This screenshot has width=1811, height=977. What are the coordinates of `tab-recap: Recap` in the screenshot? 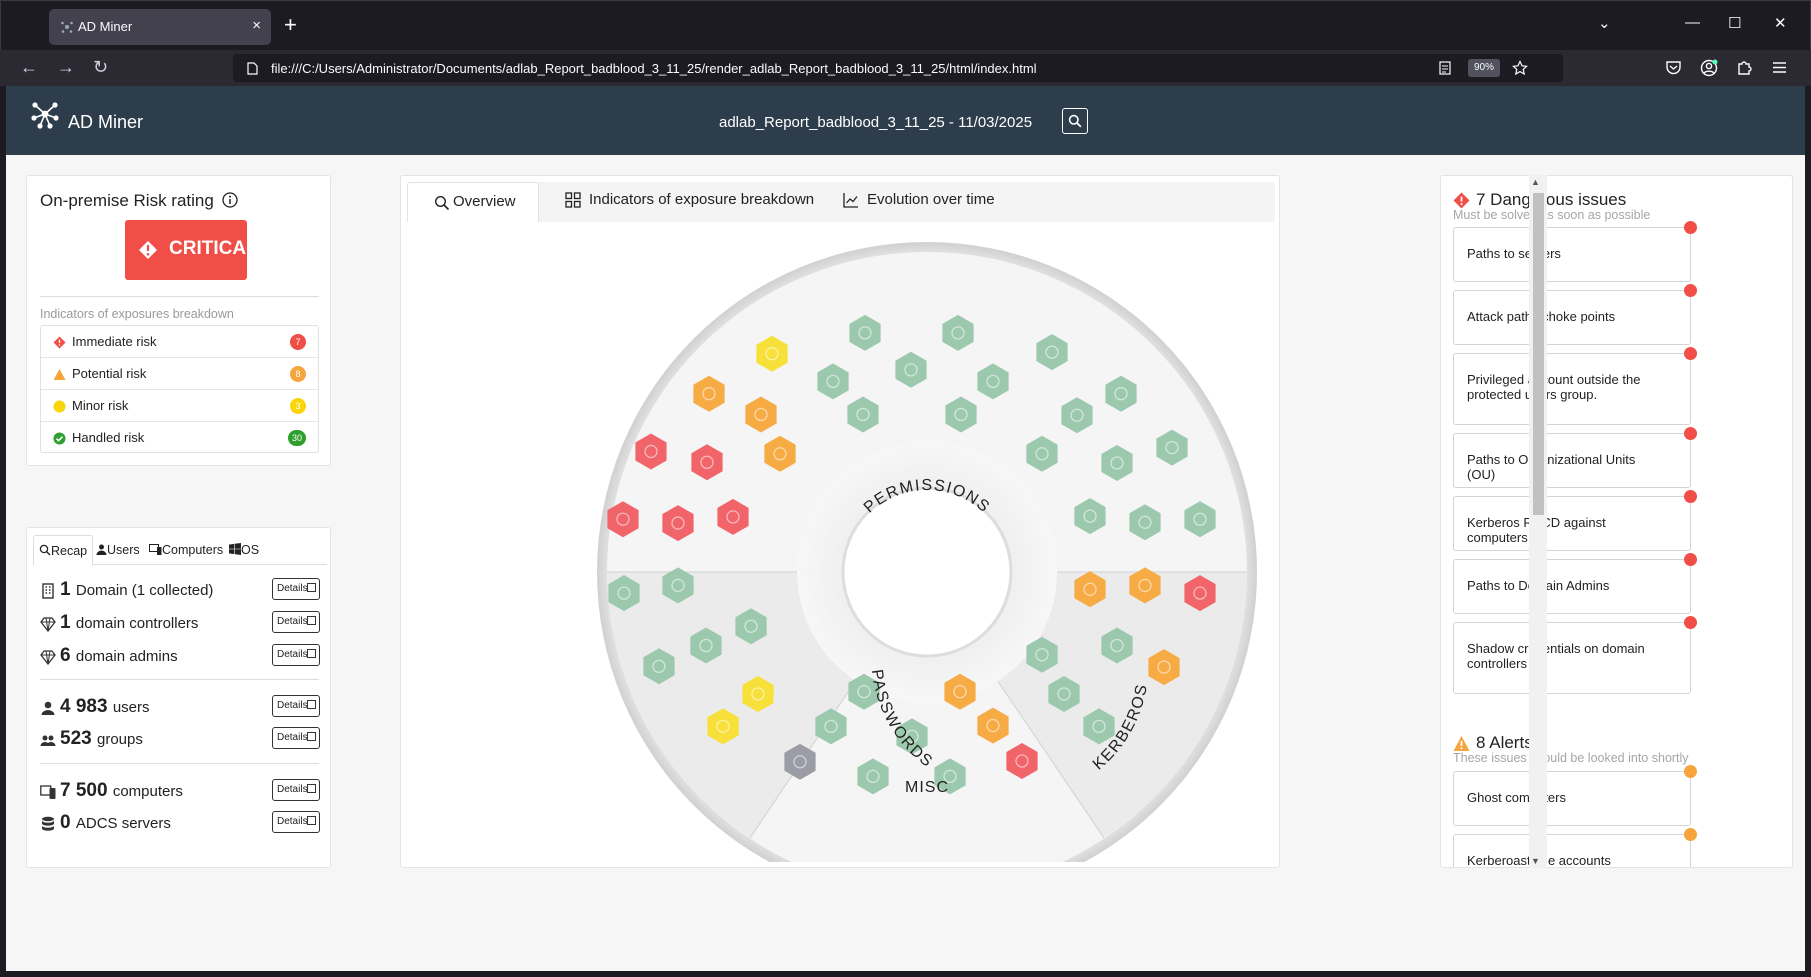 It's located at (63, 550).